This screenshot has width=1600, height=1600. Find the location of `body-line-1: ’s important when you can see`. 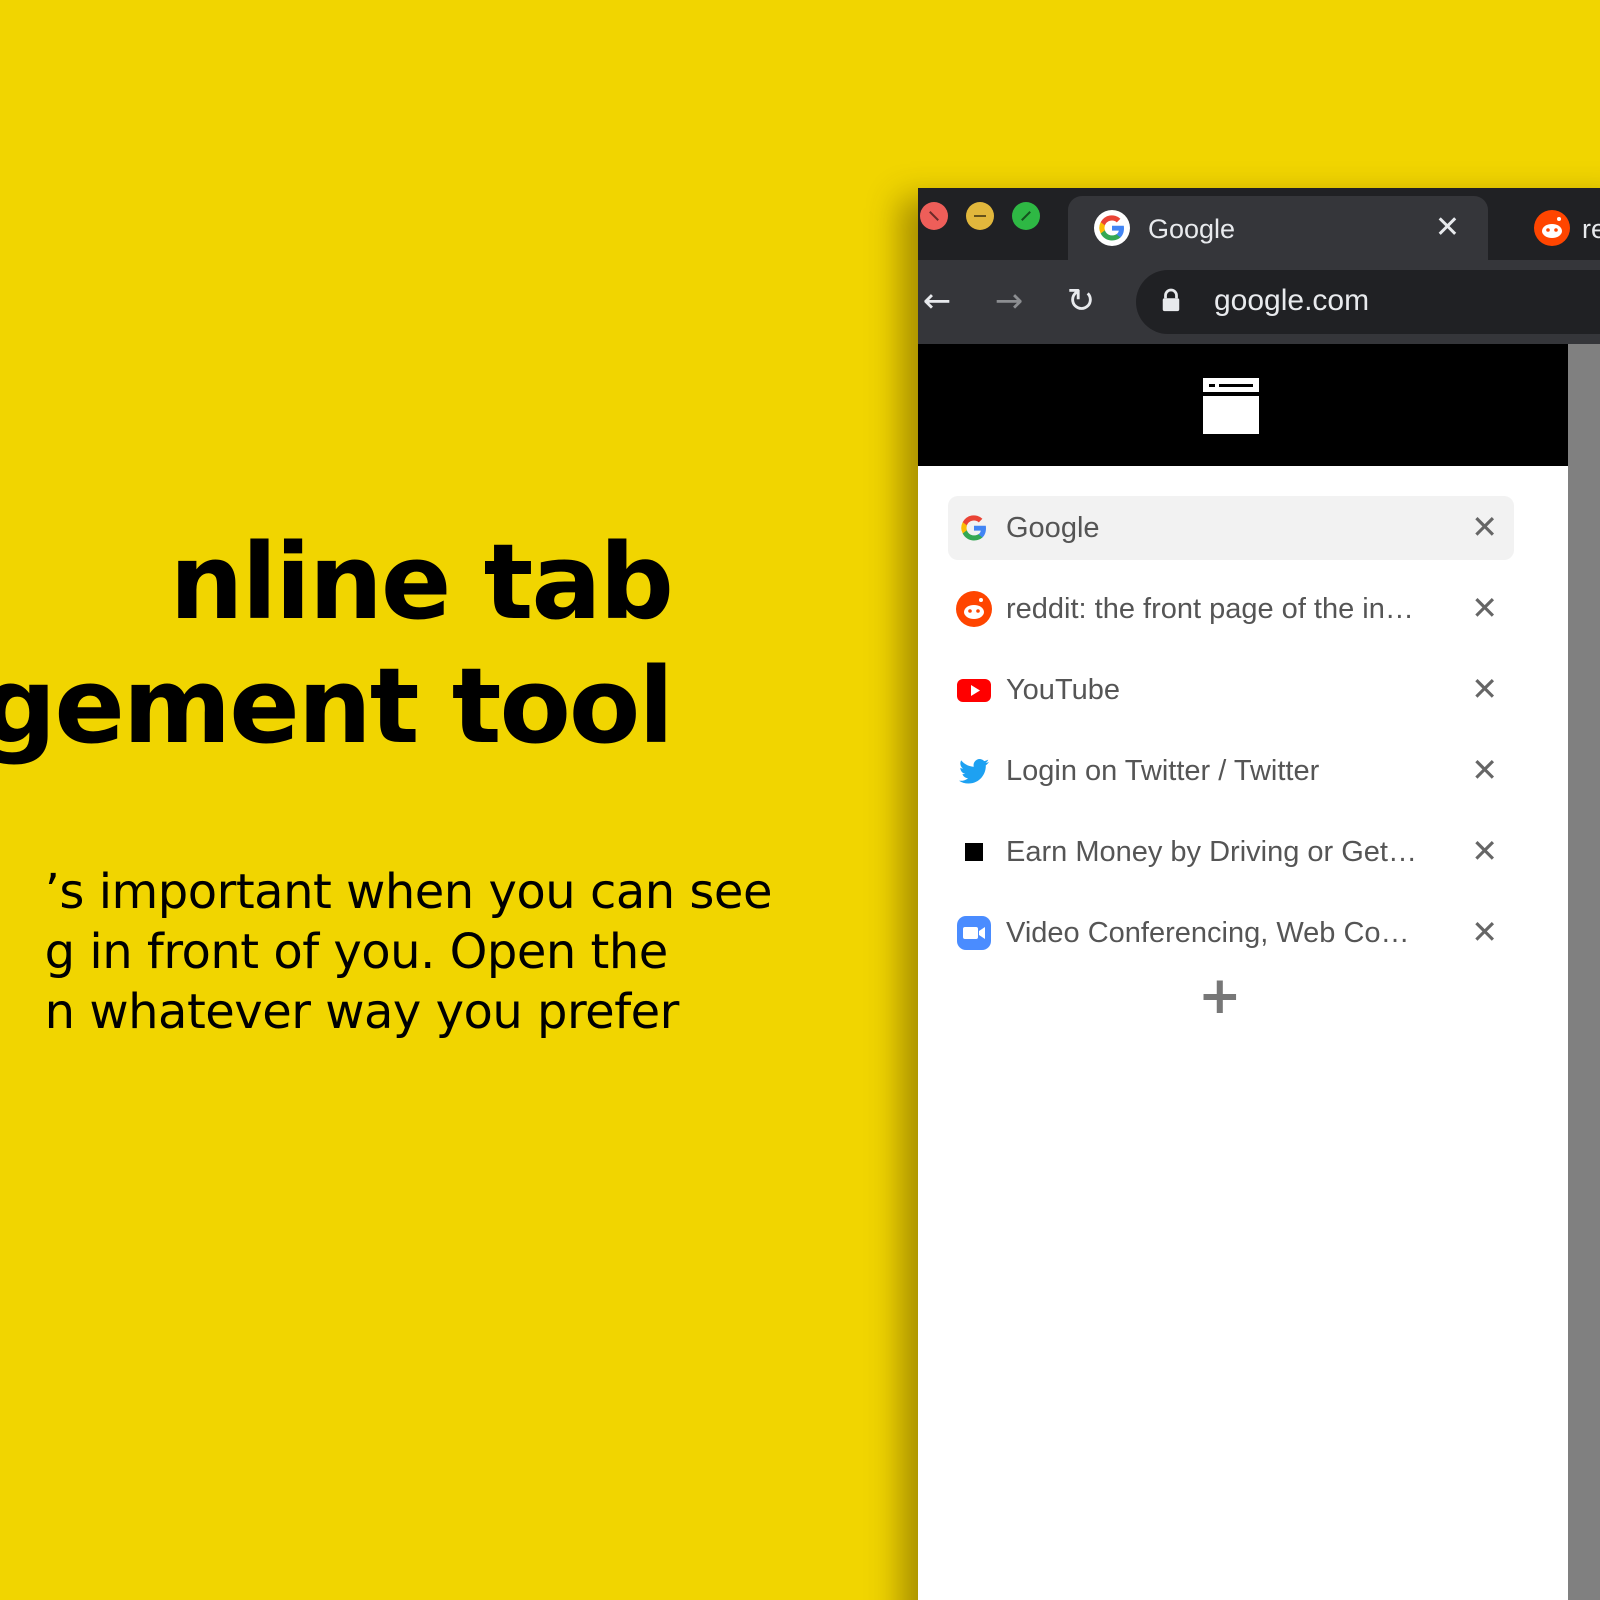

body-line-1: ’s important when you can see is located at coordinates (408, 892).